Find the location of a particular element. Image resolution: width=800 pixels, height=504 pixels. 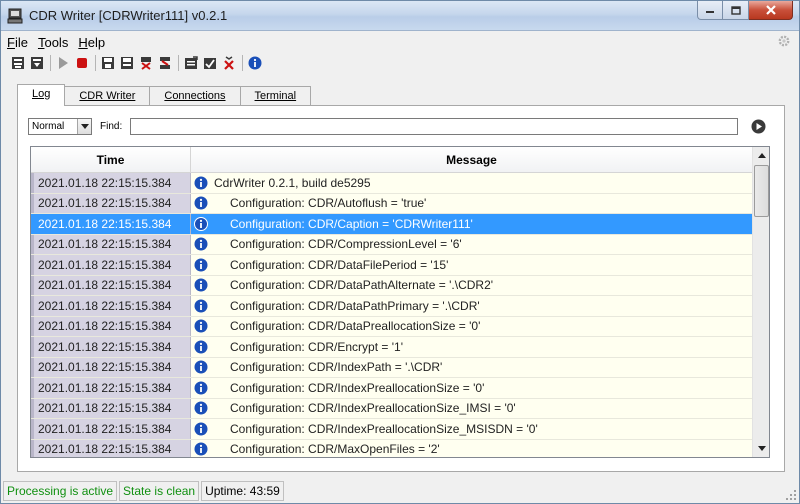

stop-icon is located at coordinates (82, 63).